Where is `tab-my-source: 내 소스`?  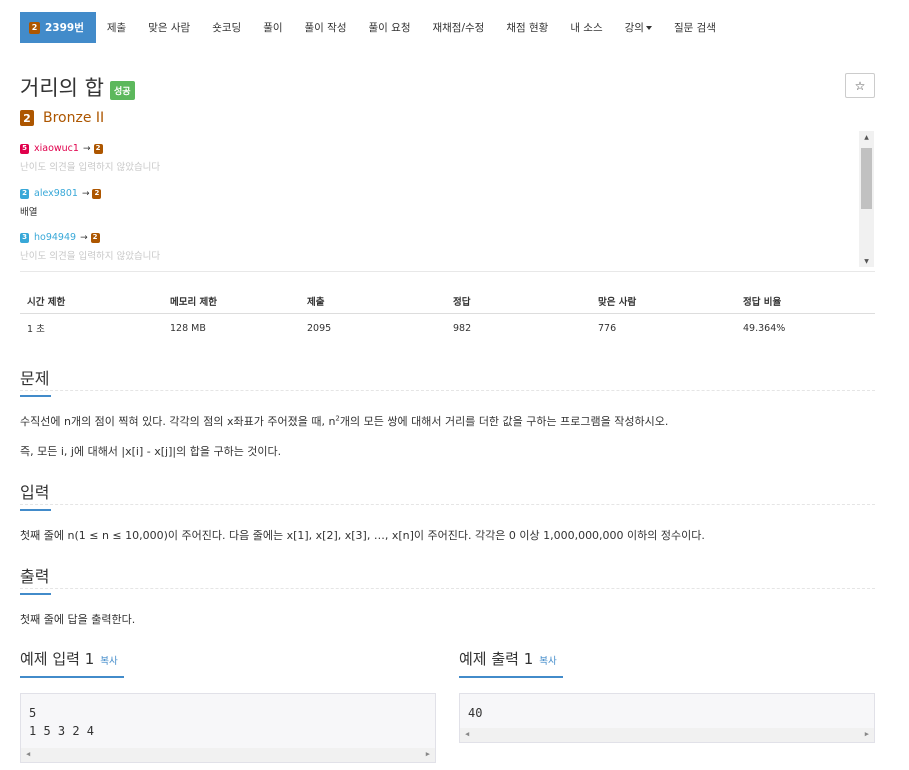 tab-my-source: 내 소스 is located at coordinates (586, 27).